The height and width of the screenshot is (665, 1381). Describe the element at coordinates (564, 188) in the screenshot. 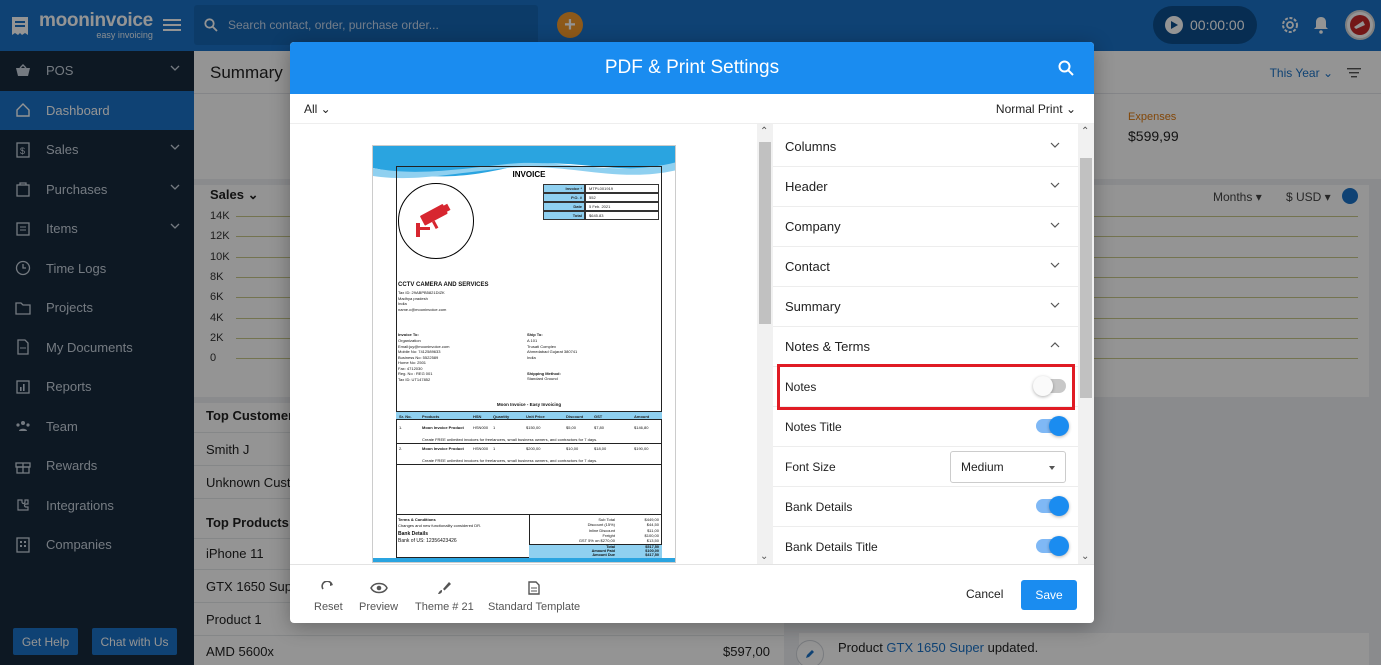

I see `meta-key: Invoice *` at that location.